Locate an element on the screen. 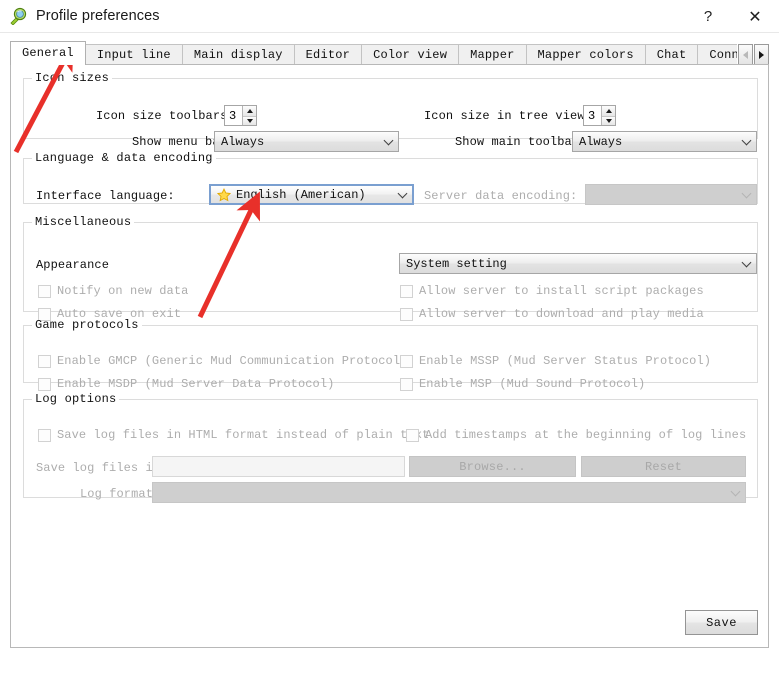 The width and height of the screenshot is (779, 698). save-button: Save is located at coordinates (721, 622).